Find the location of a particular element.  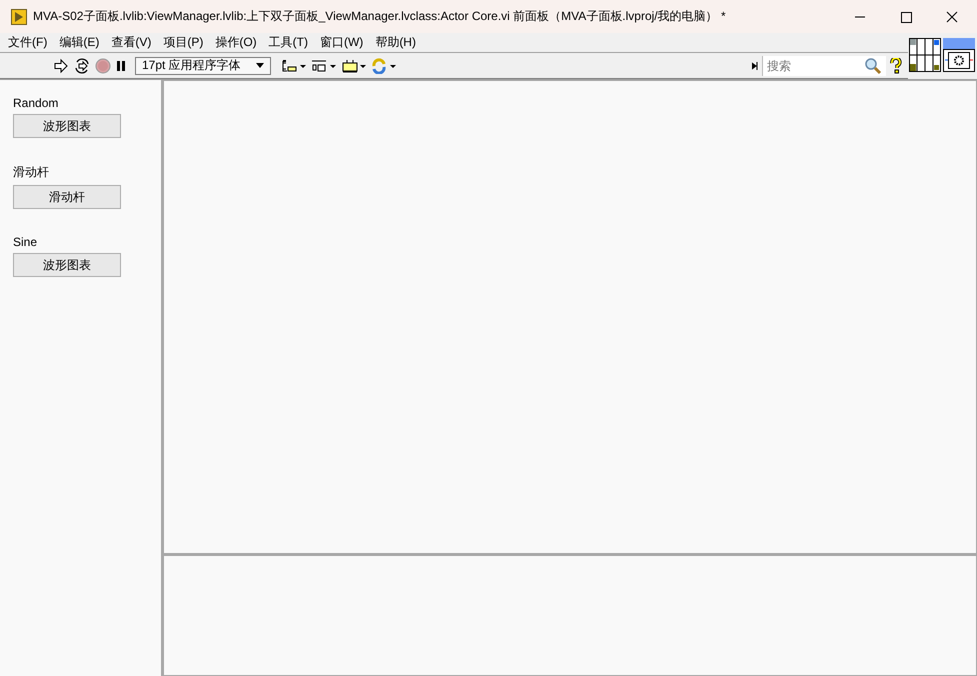

reorder-icon is located at coordinates (384, 66).